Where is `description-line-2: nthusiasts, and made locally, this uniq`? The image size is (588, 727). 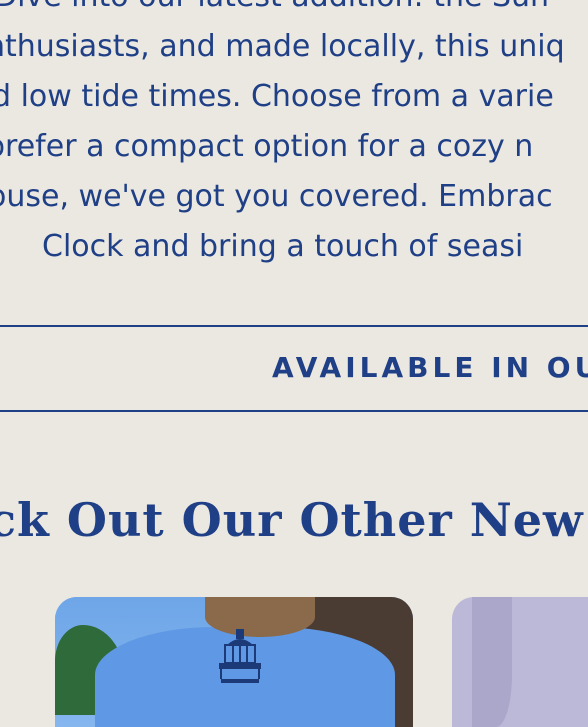 description-line-2: nthusiasts, and made locally, this uniq is located at coordinates (282, 46).